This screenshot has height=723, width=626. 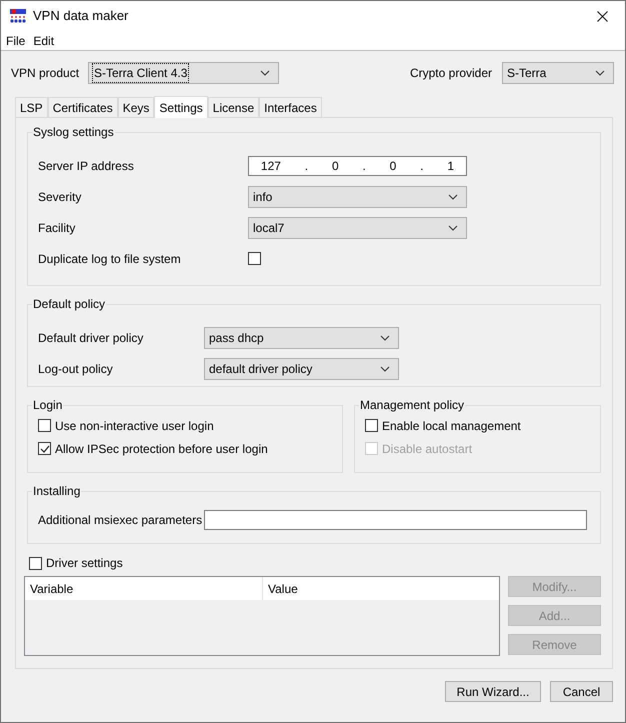 I want to click on group-title: Management policy, so click(x=412, y=405).